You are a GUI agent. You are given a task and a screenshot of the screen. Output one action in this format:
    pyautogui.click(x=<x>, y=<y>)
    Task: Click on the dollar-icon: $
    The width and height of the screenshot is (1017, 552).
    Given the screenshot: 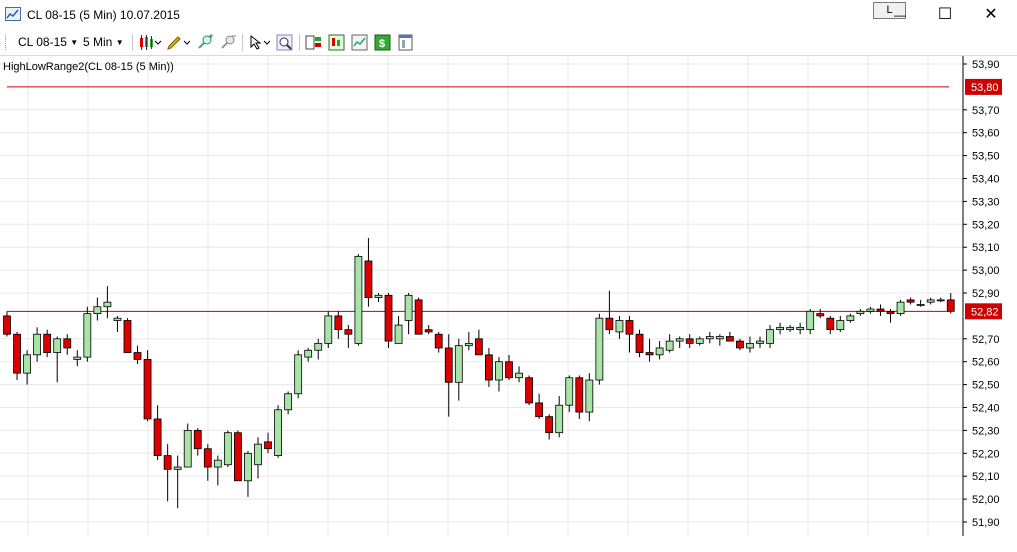 What is the action you would take?
    pyautogui.click(x=383, y=42)
    